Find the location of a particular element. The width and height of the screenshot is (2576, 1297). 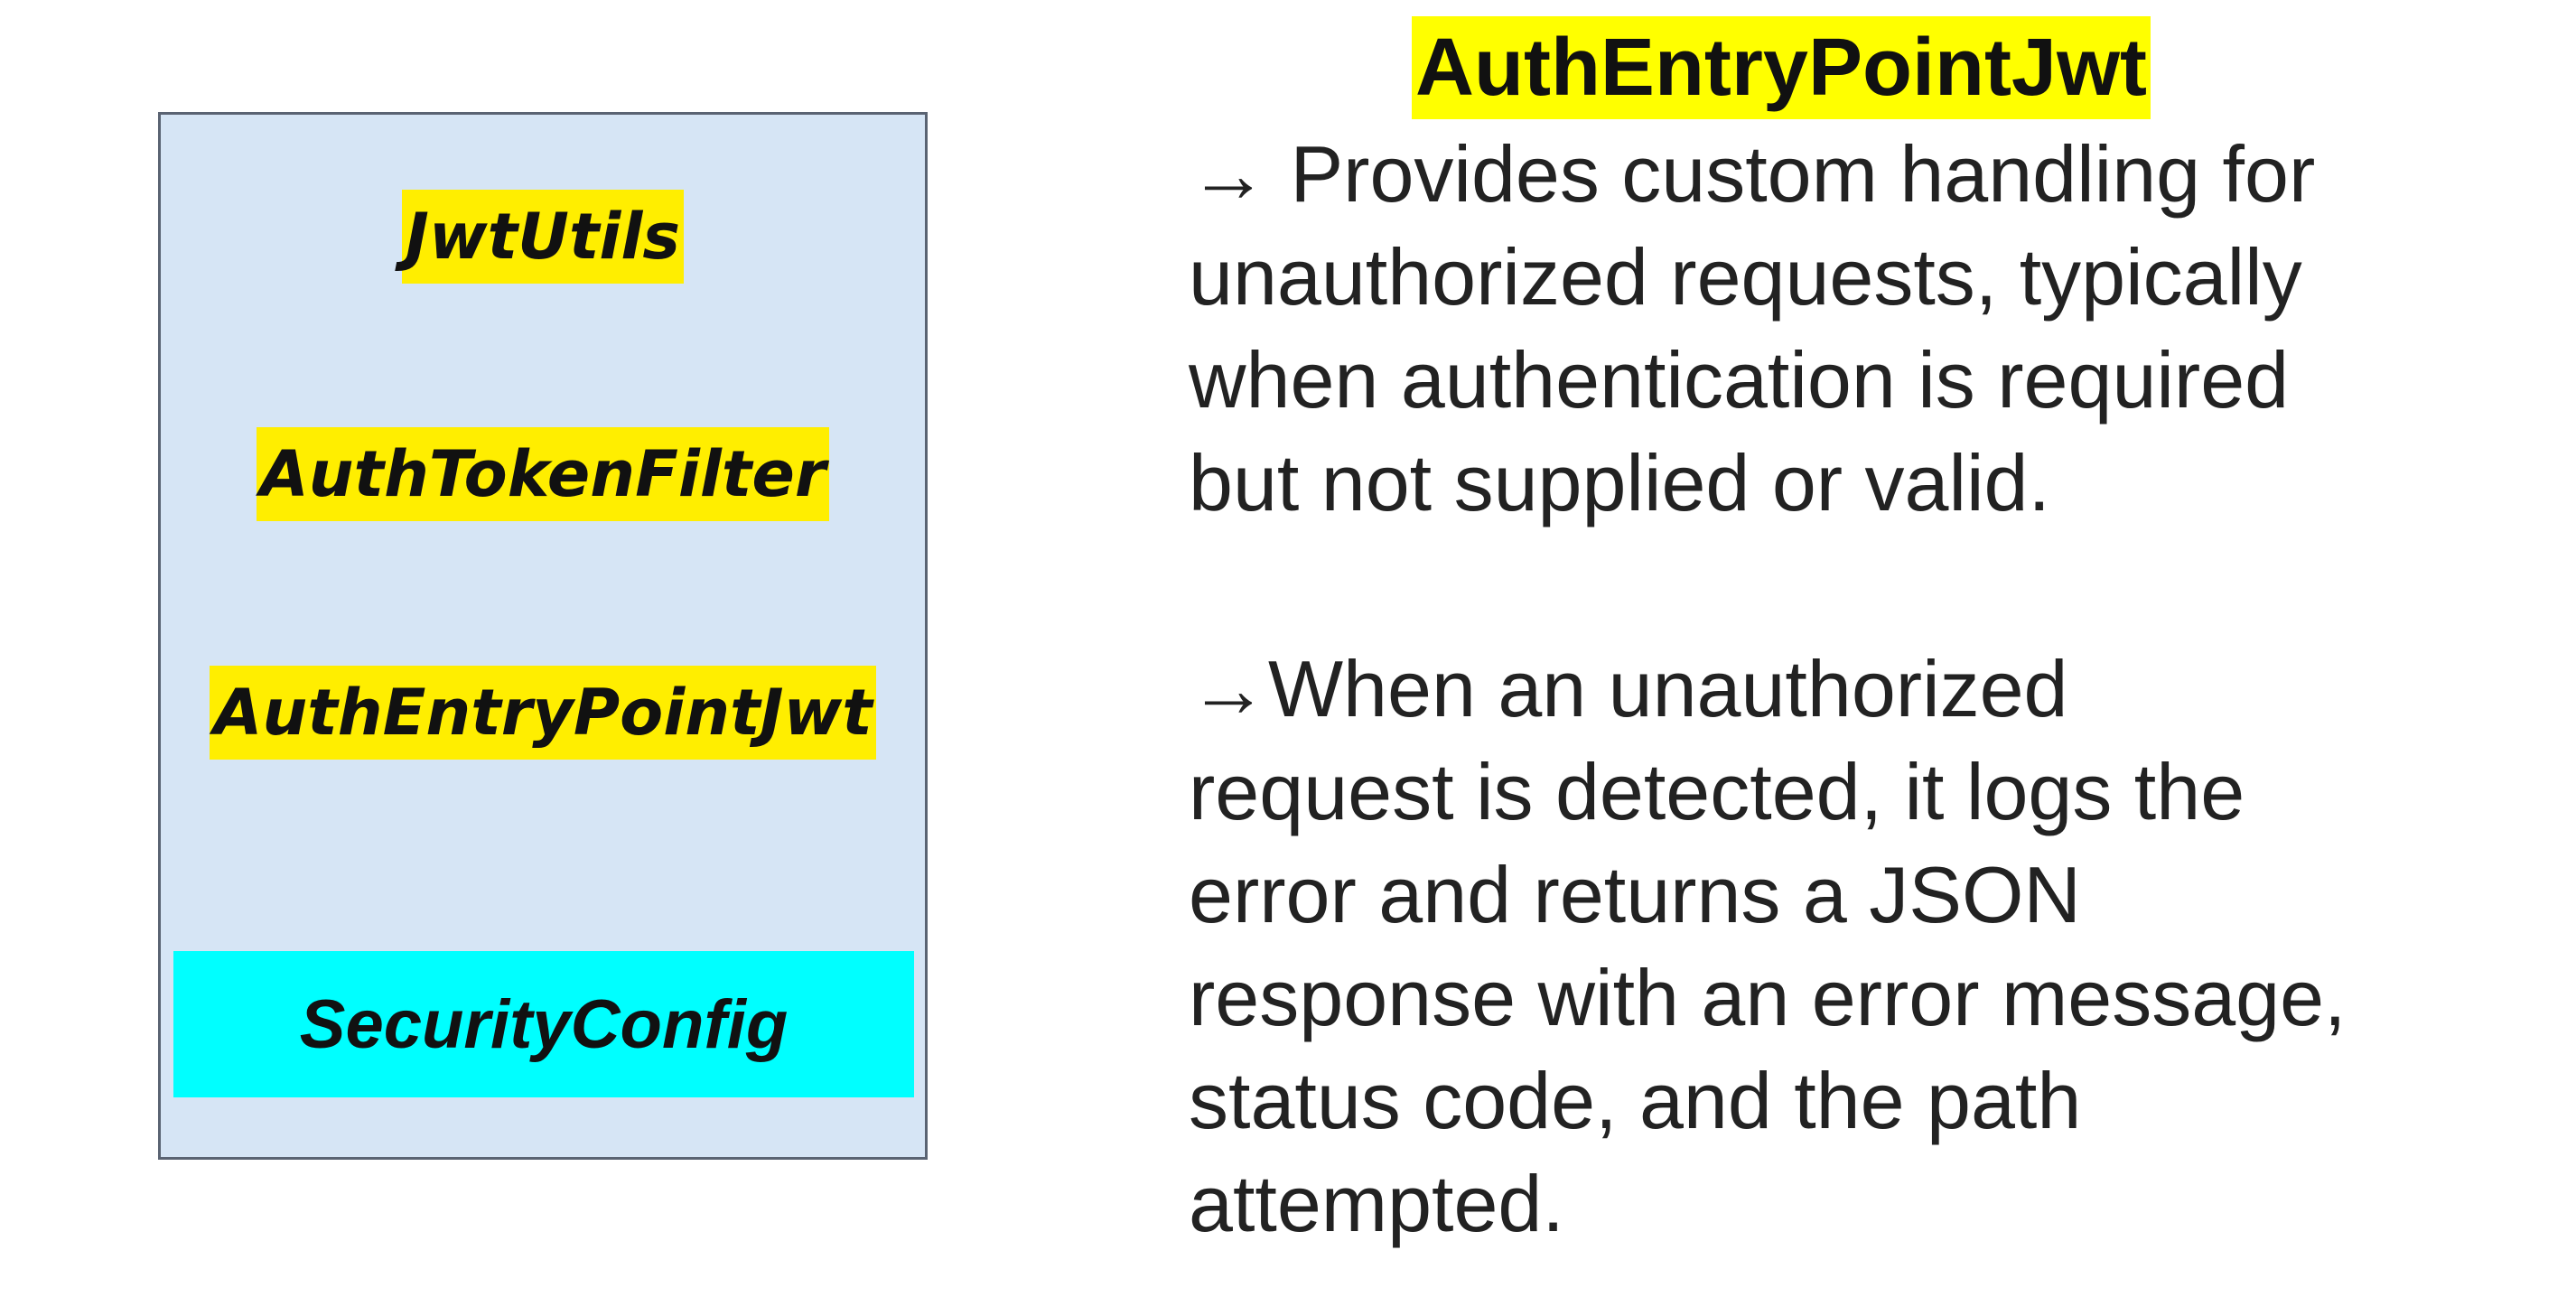

component-label: JwtUtils is located at coordinates (543, 237).